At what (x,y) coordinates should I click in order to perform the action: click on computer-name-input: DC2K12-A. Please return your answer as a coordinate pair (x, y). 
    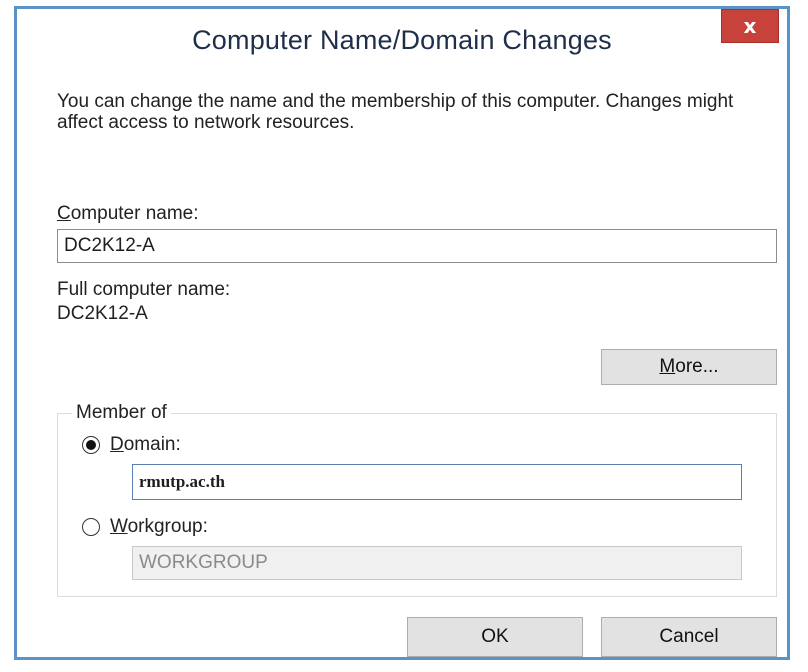
    Looking at the image, I should click on (417, 246).